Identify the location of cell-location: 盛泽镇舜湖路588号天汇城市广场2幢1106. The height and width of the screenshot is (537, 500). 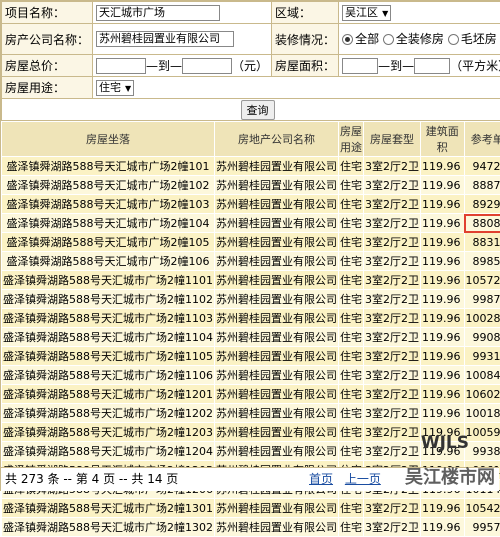
(108, 375).